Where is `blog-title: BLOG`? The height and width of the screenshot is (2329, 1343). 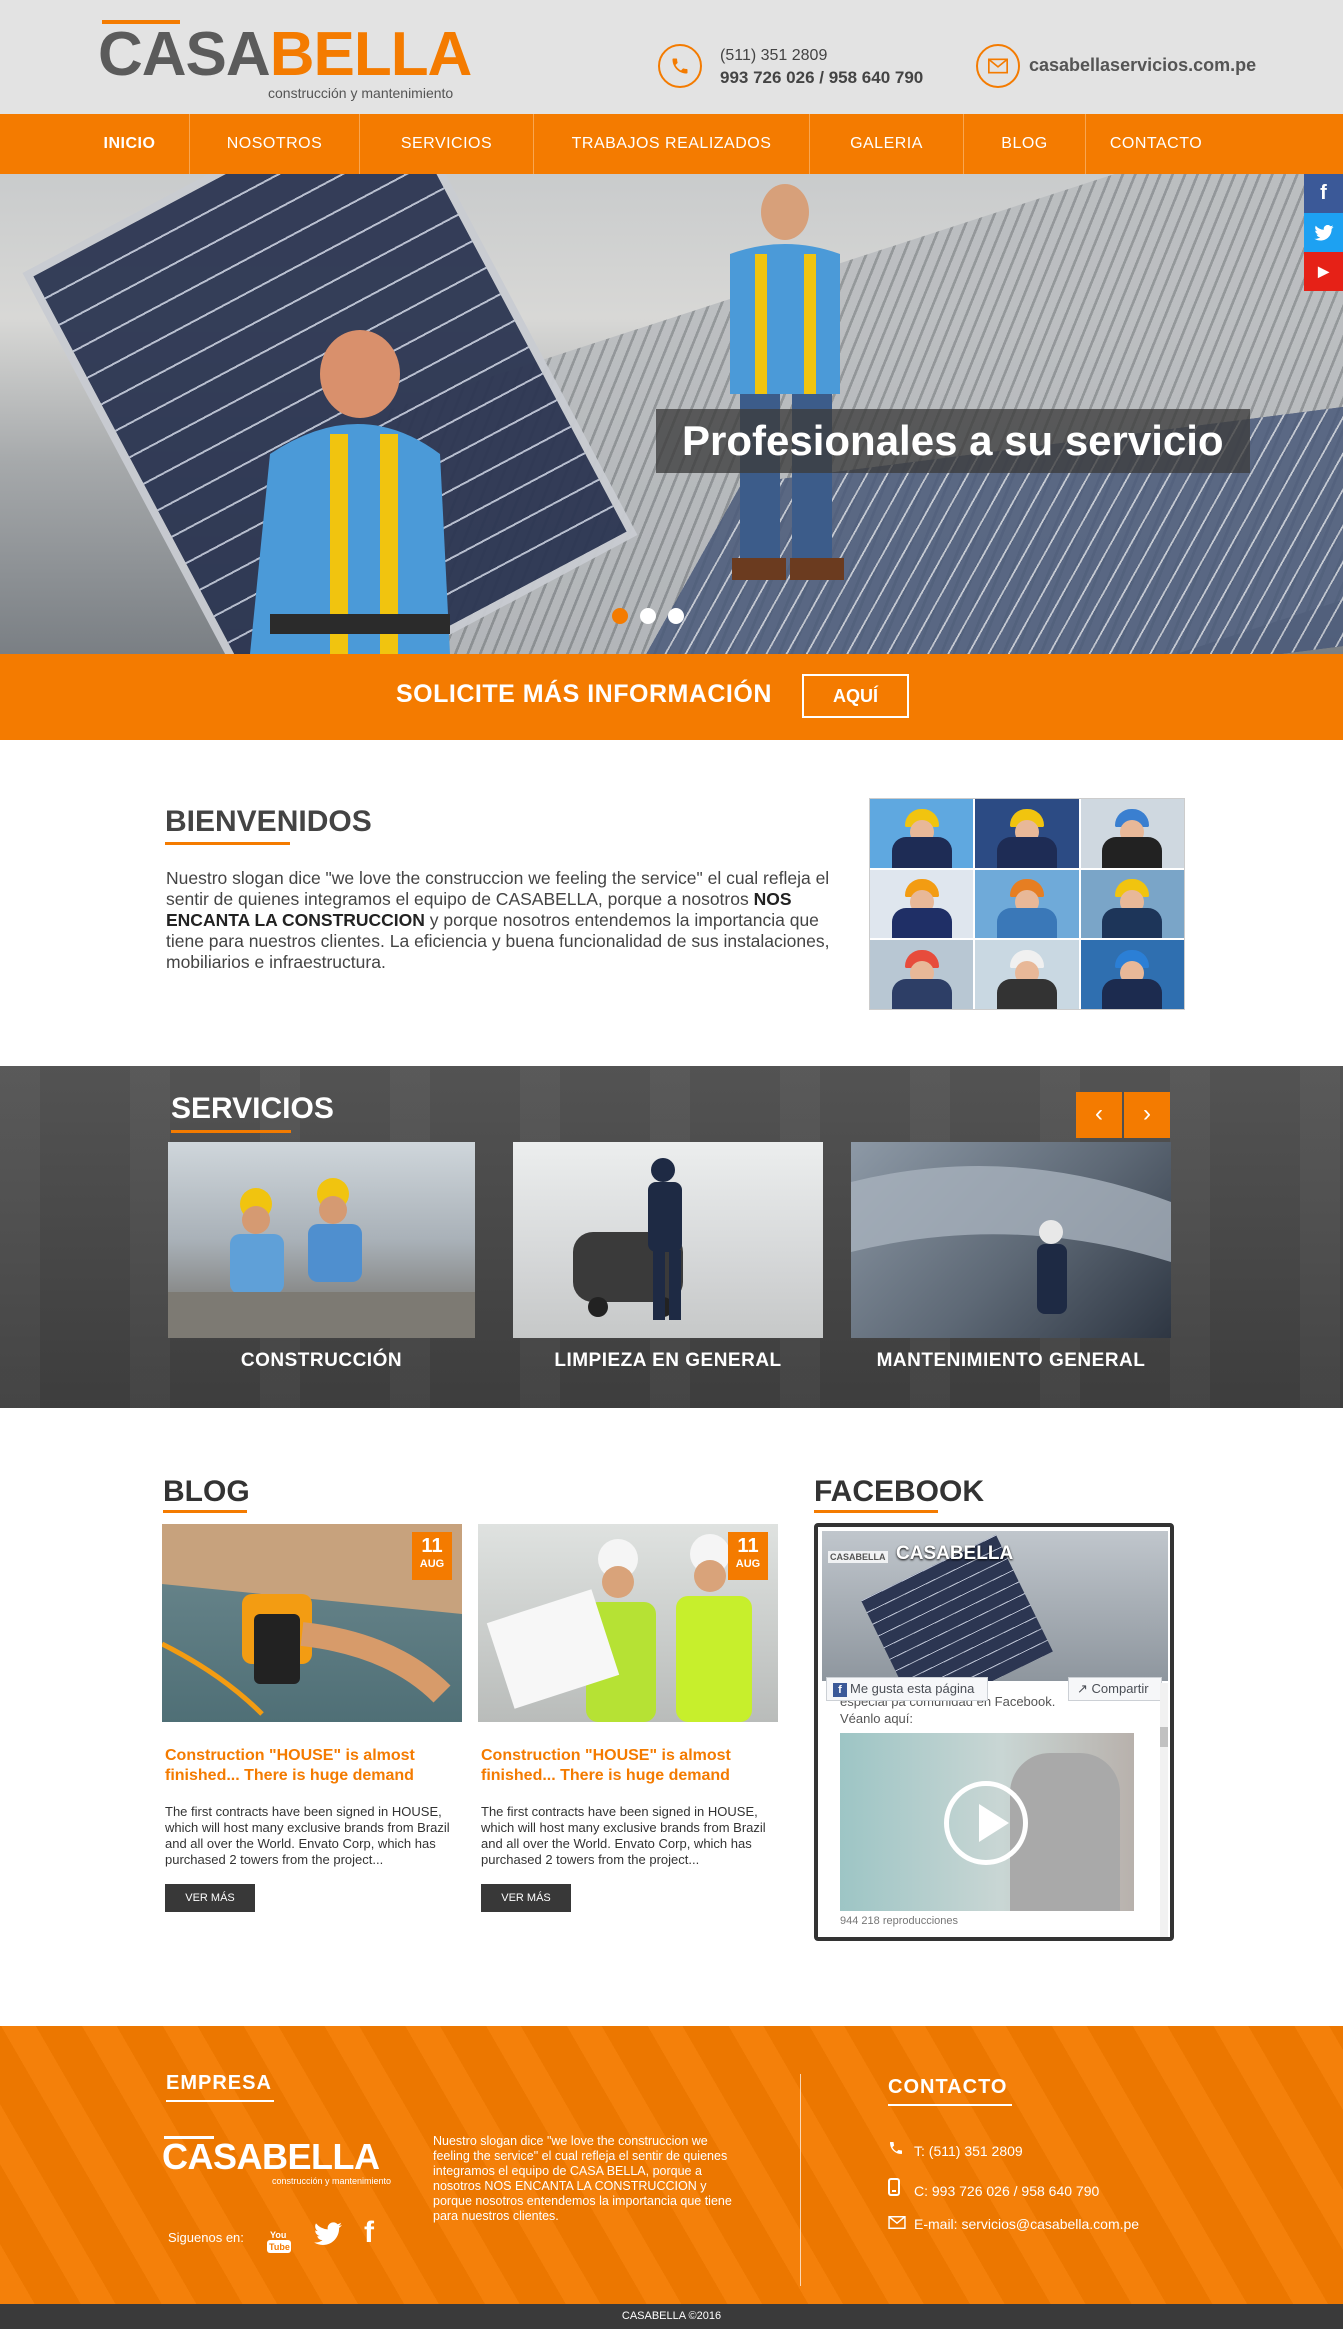
blog-title: BLOG is located at coordinates (206, 1491).